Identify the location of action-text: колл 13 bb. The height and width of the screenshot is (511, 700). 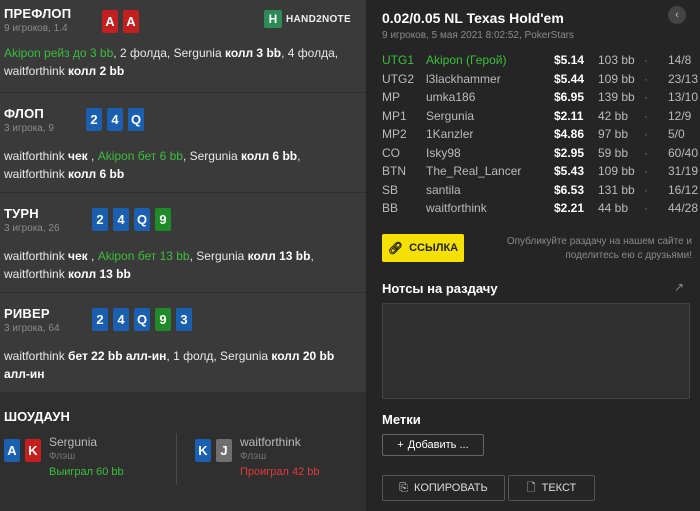
(97, 274).